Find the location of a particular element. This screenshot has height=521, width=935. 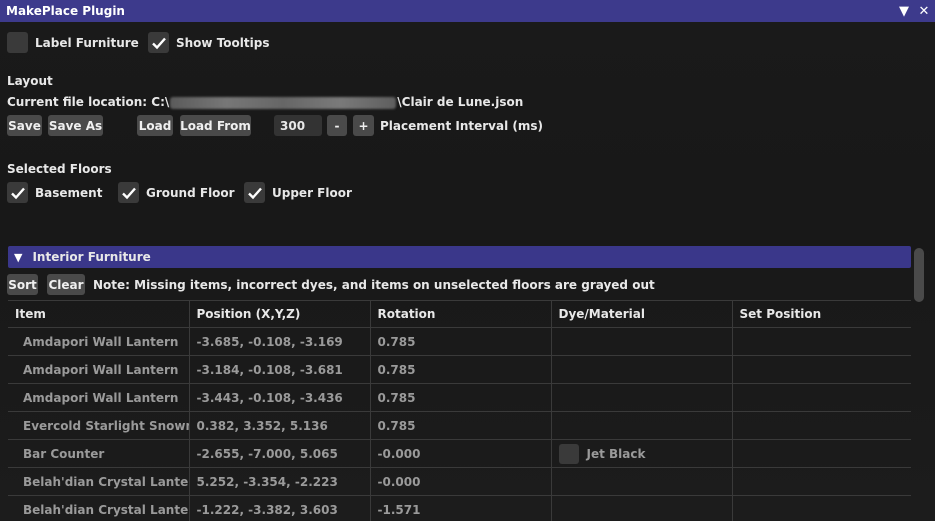

save-button: Save is located at coordinates (24, 125).